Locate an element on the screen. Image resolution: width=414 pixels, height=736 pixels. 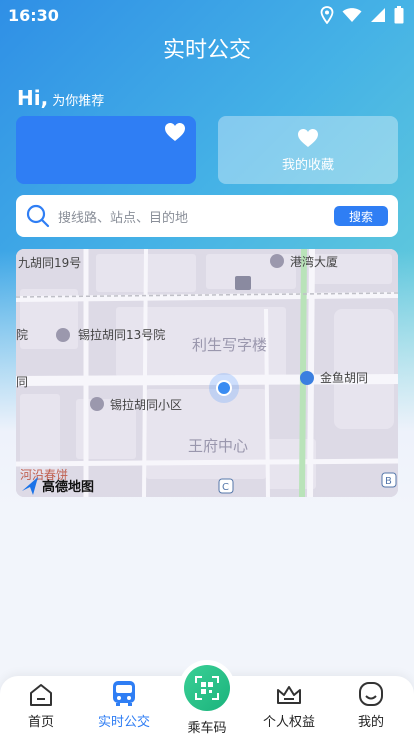
signal-icon is located at coordinates (378, 15).